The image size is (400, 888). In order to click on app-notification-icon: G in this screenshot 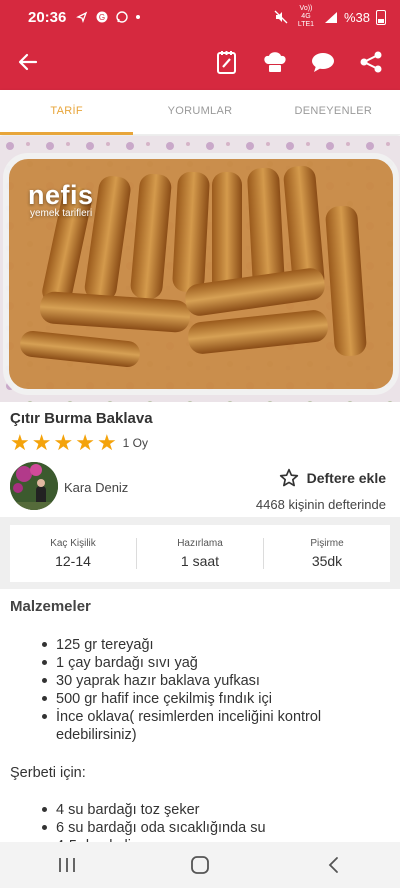, I will do `click(102, 17)`.